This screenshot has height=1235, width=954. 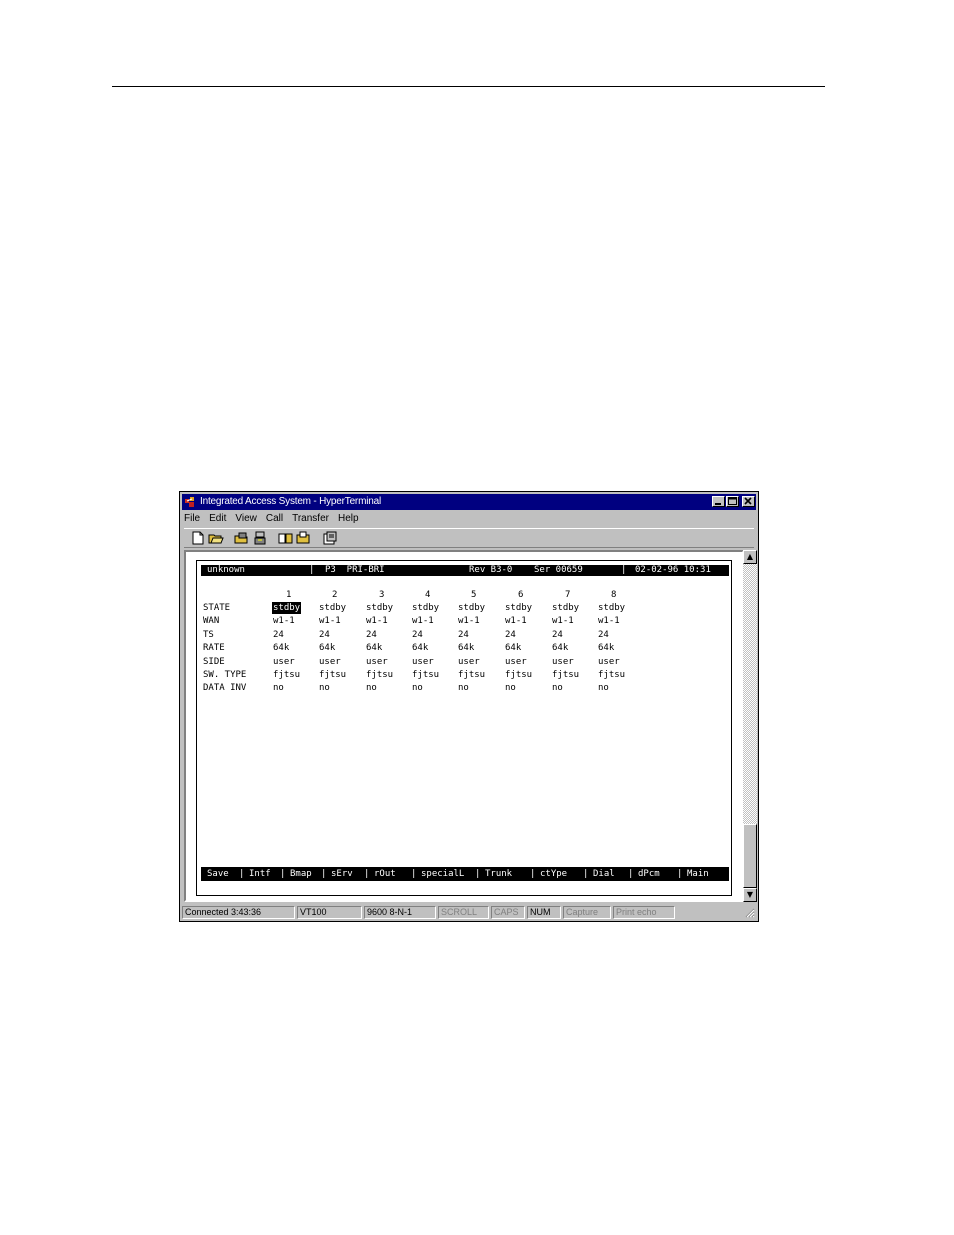 What do you see at coordinates (242, 538) in the screenshot?
I see `connect-icon` at bounding box center [242, 538].